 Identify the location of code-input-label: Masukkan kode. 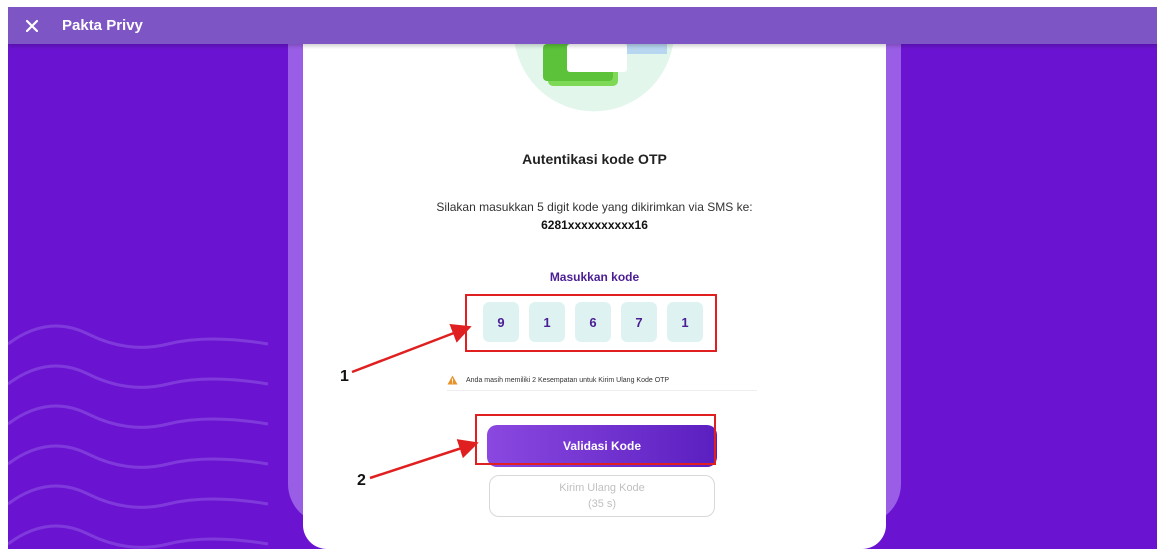
(594, 277).